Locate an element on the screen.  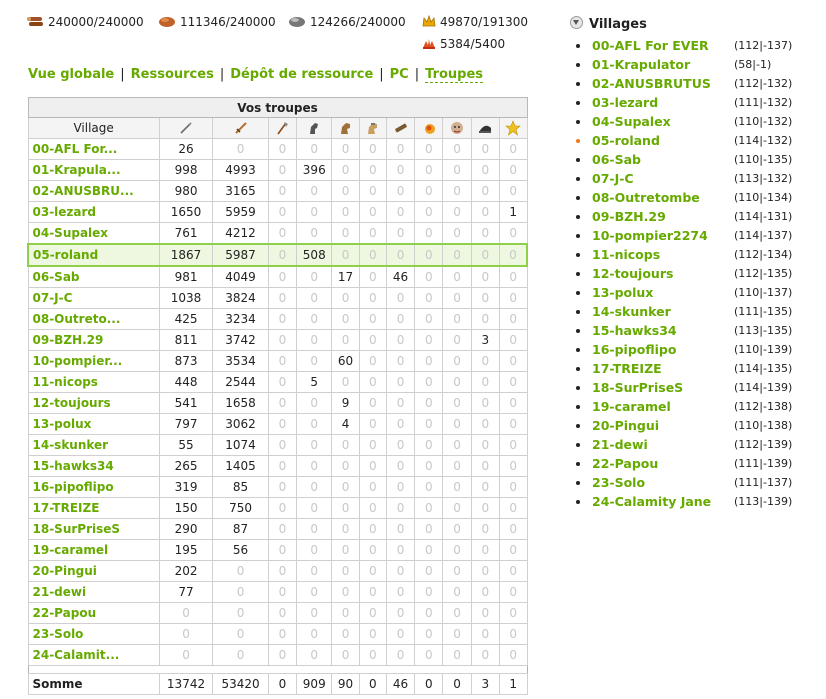
village-name-link: 03-lezard is located at coordinates (625, 102).